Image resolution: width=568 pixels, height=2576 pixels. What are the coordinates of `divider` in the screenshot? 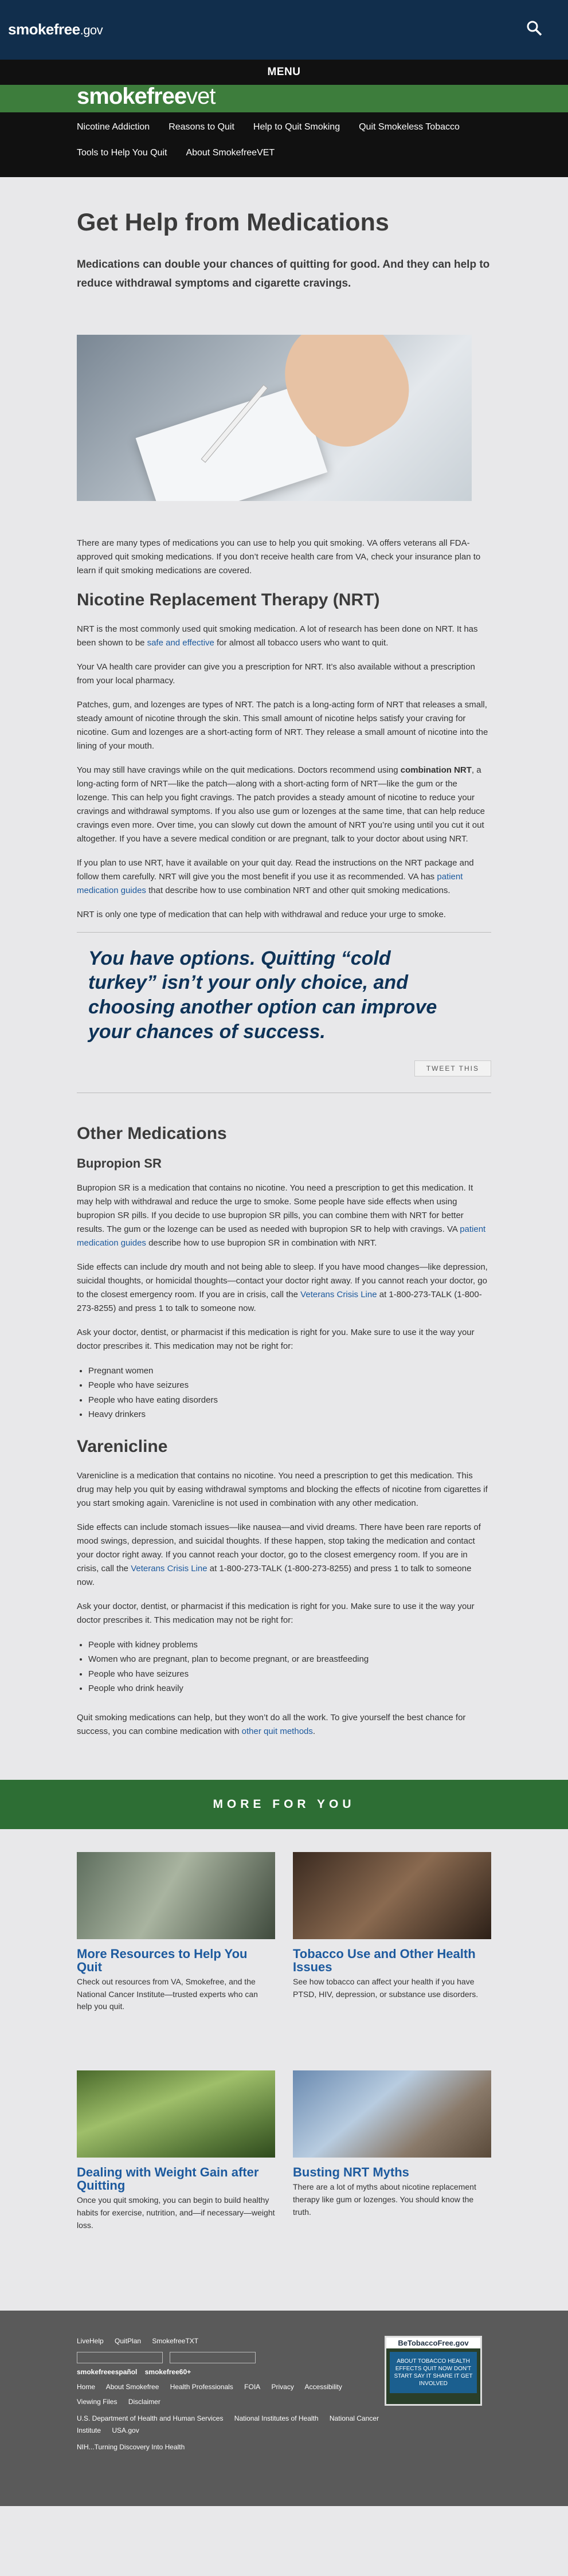 It's located at (284, 932).